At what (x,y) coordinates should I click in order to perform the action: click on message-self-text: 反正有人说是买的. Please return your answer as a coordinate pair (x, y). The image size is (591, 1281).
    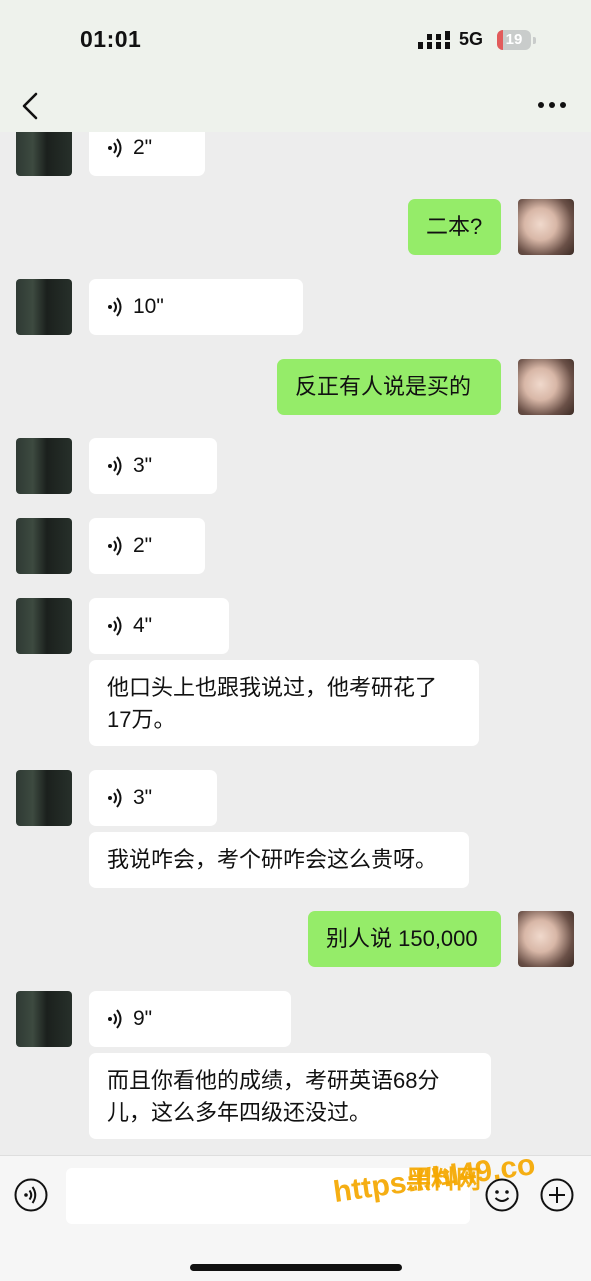
    Looking at the image, I should click on (295, 387).